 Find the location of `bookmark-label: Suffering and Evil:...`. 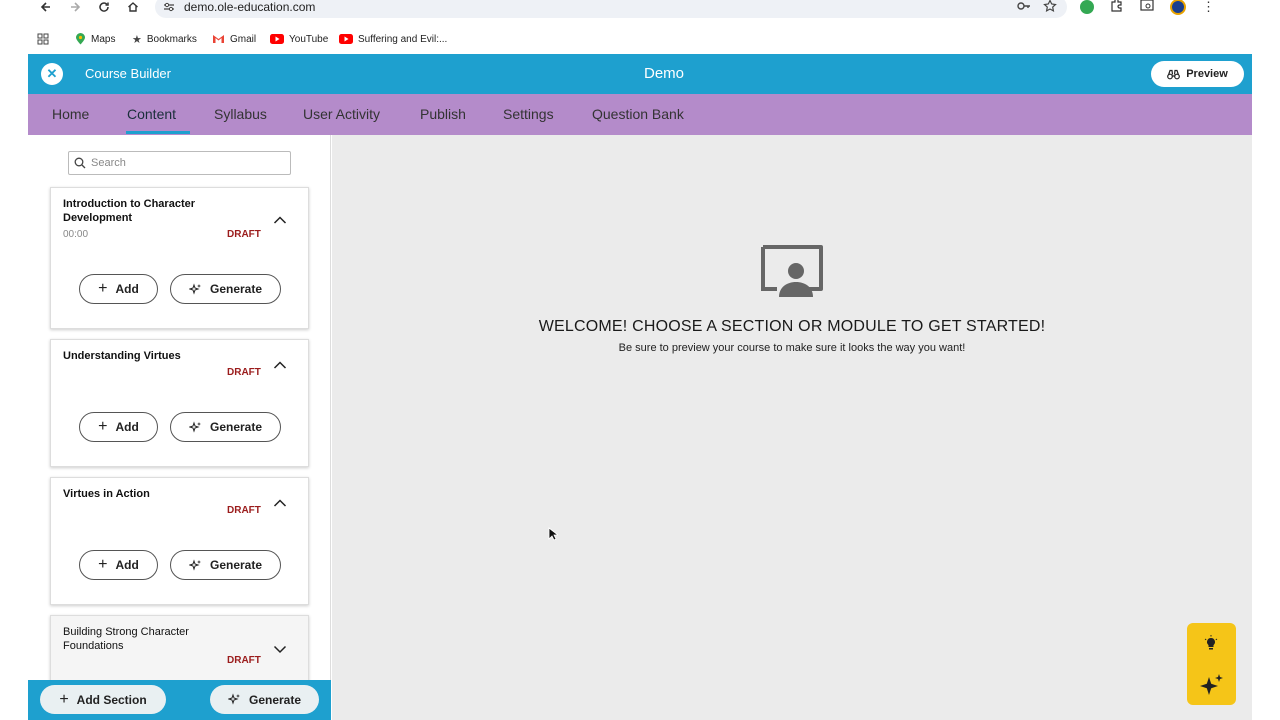

bookmark-label: Suffering and Evil:... is located at coordinates (403, 39).